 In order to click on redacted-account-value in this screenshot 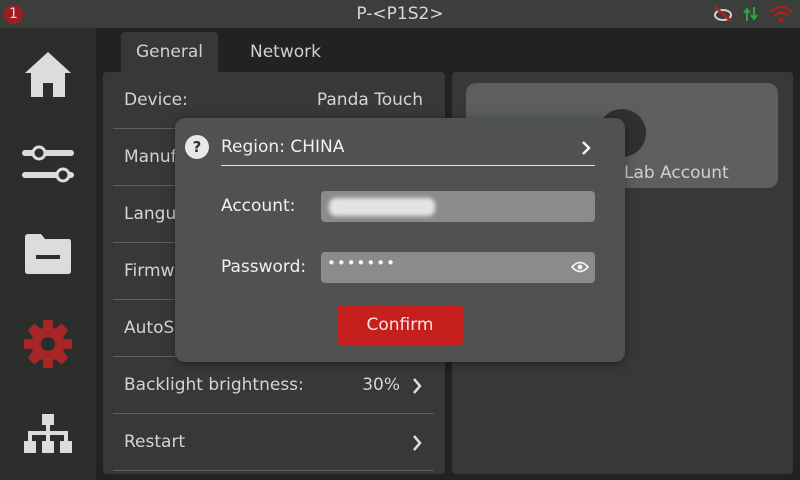, I will do `click(382, 207)`.